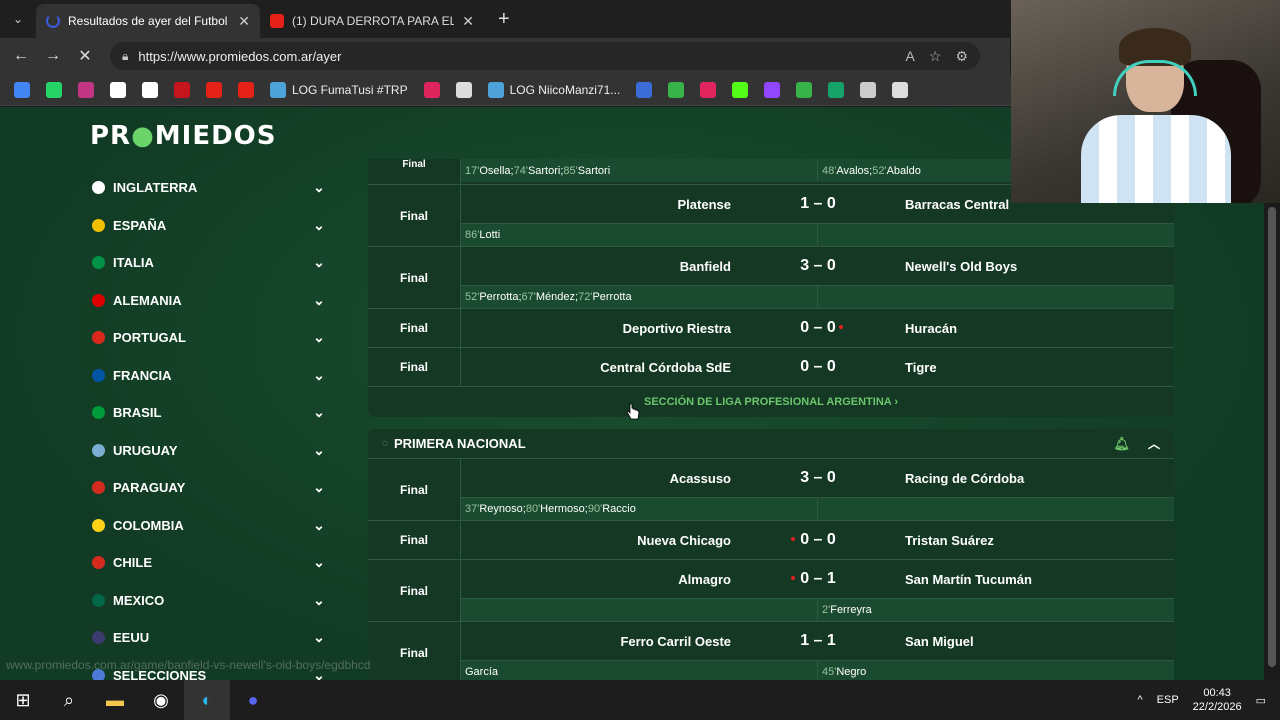 The width and height of the screenshot is (1280, 720). I want to click on match-row: Final Central Córdoba SdE 0 – 0 Tigre, so click(771, 367).